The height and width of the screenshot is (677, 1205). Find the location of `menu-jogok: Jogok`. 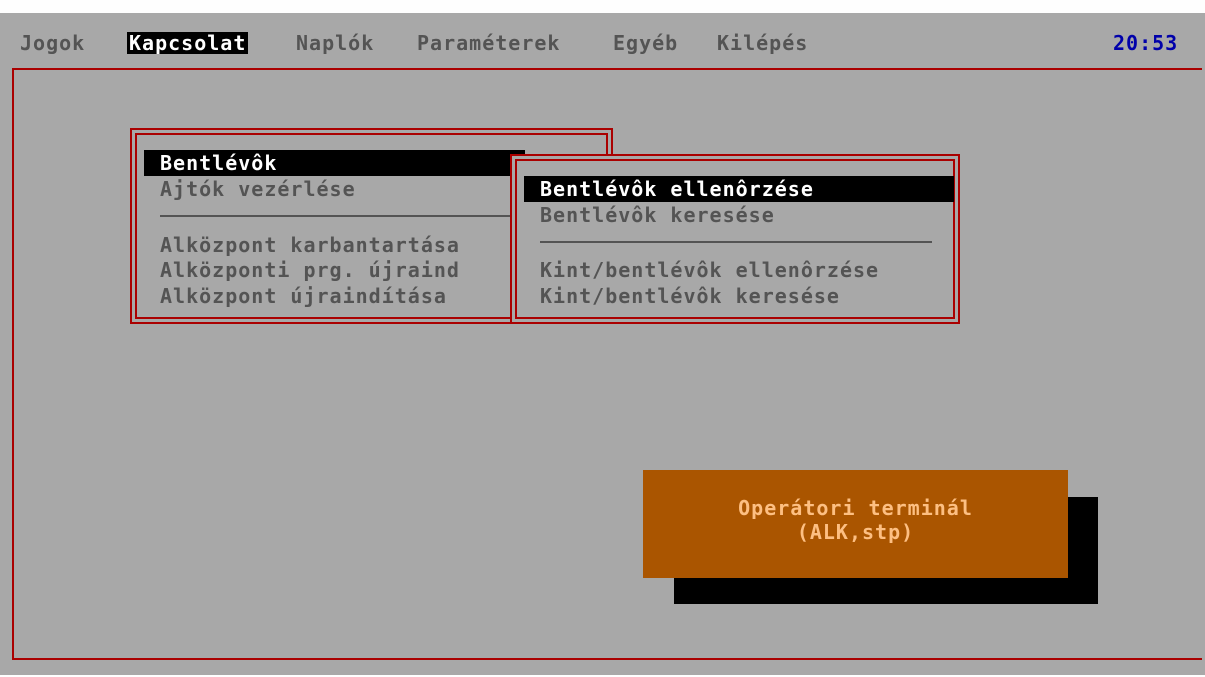

menu-jogok: Jogok is located at coordinates (52, 43).